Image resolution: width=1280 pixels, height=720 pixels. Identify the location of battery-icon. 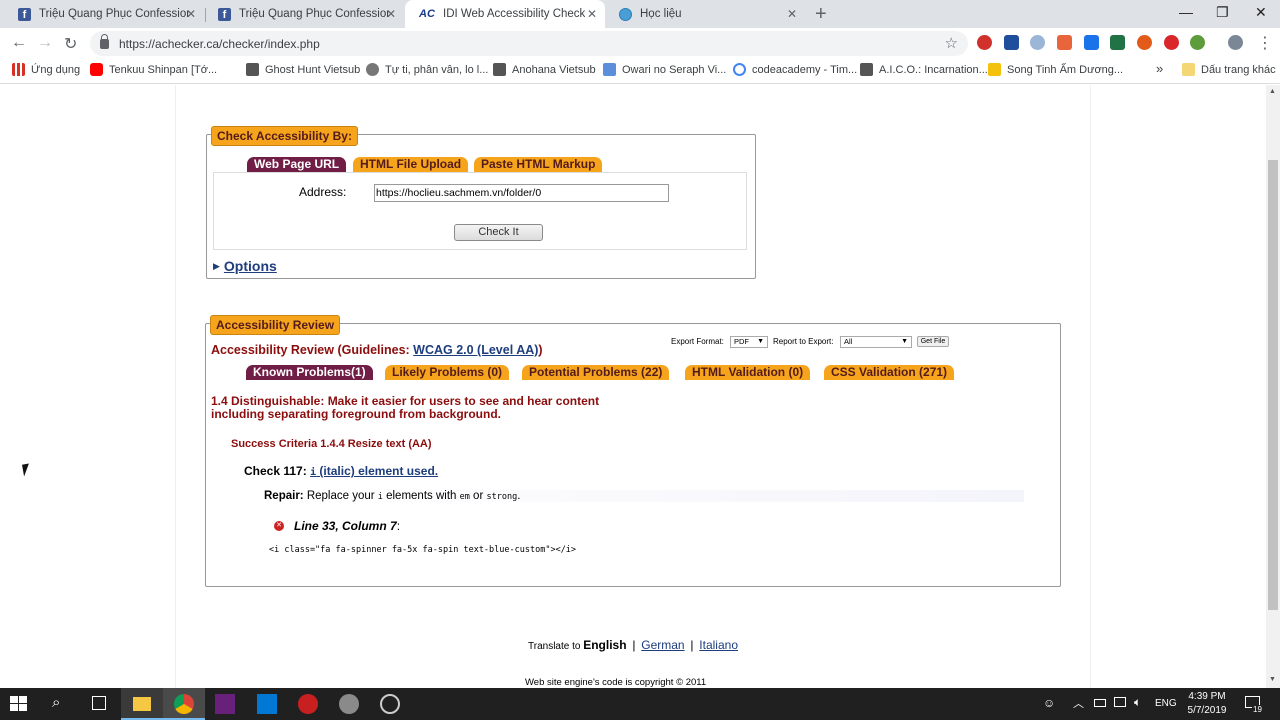
(1100, 703).